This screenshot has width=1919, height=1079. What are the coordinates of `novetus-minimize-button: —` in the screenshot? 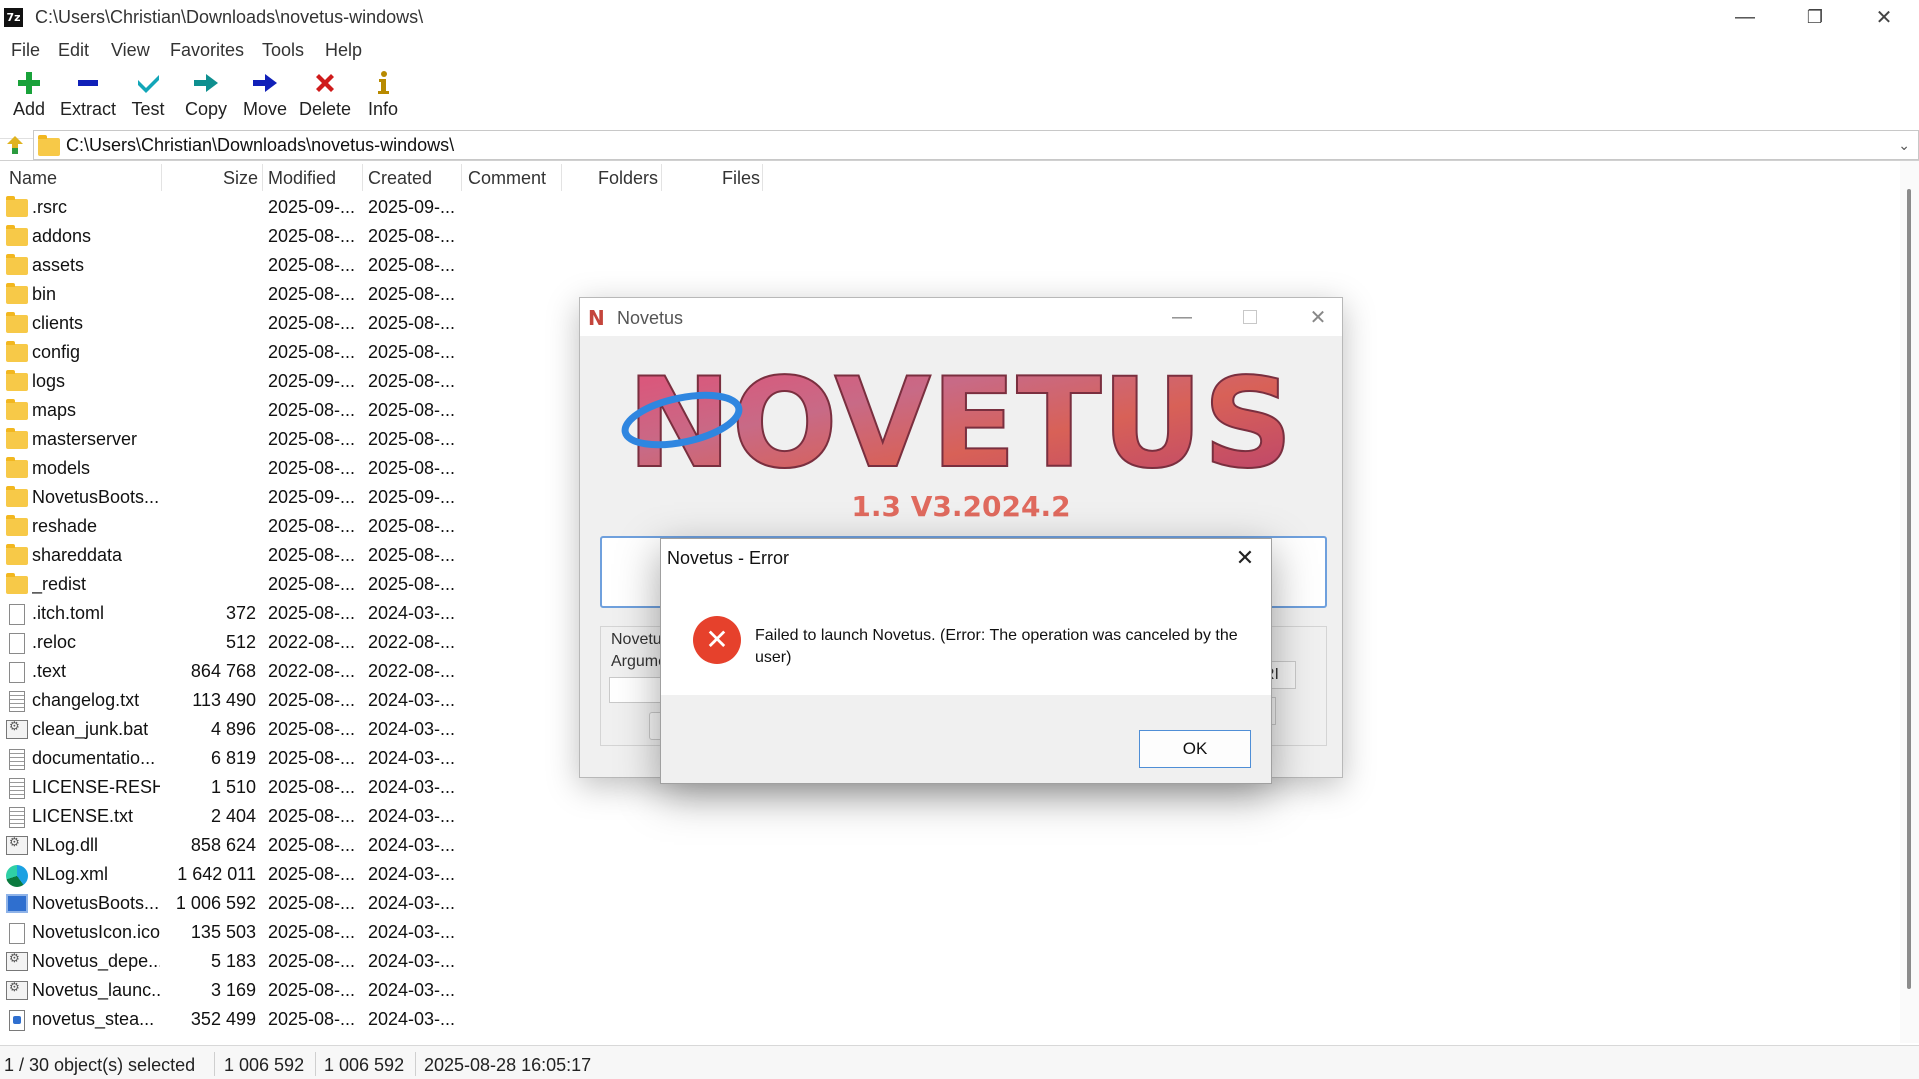 It's located at (1182, 317).